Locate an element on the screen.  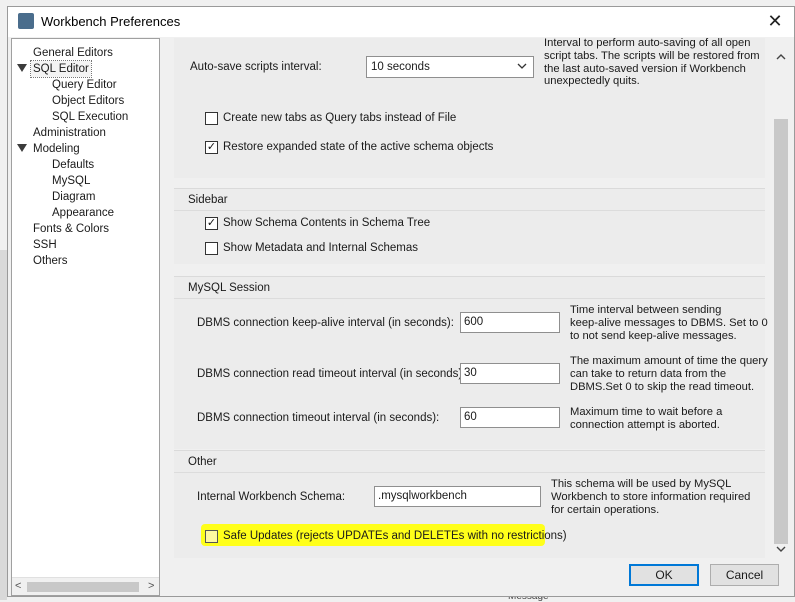
chevron-down-icon is located at coordinates (522, 67).